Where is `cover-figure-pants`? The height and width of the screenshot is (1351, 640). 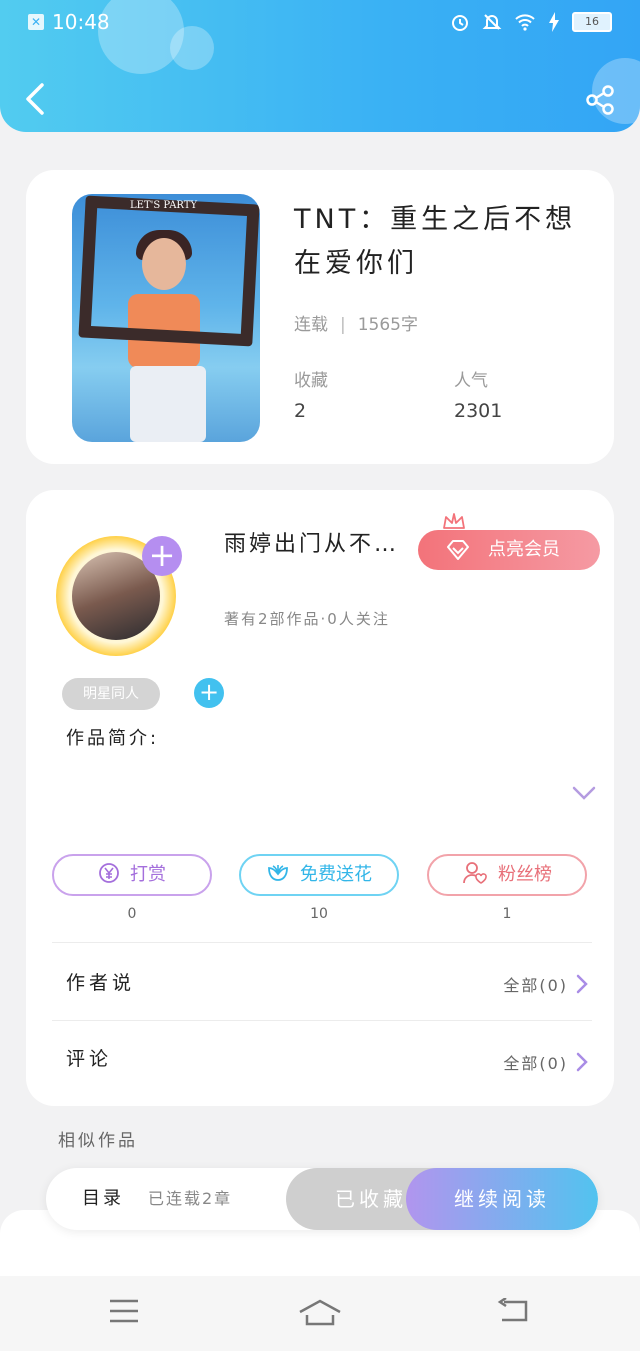
cover-figure-pants is located at coordinates (168, 404).